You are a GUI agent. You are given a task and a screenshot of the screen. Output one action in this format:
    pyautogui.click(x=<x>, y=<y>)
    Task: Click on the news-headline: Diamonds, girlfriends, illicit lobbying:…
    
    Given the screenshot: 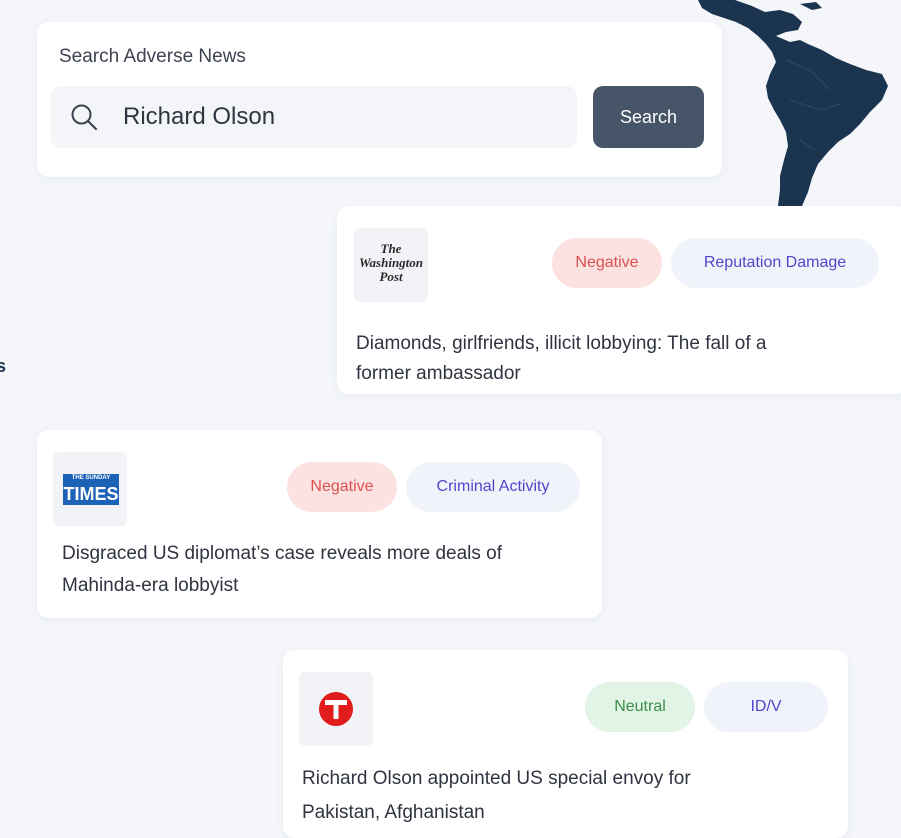 What is the action you would take?
    pyautogui.click(x=561, y=359)
    